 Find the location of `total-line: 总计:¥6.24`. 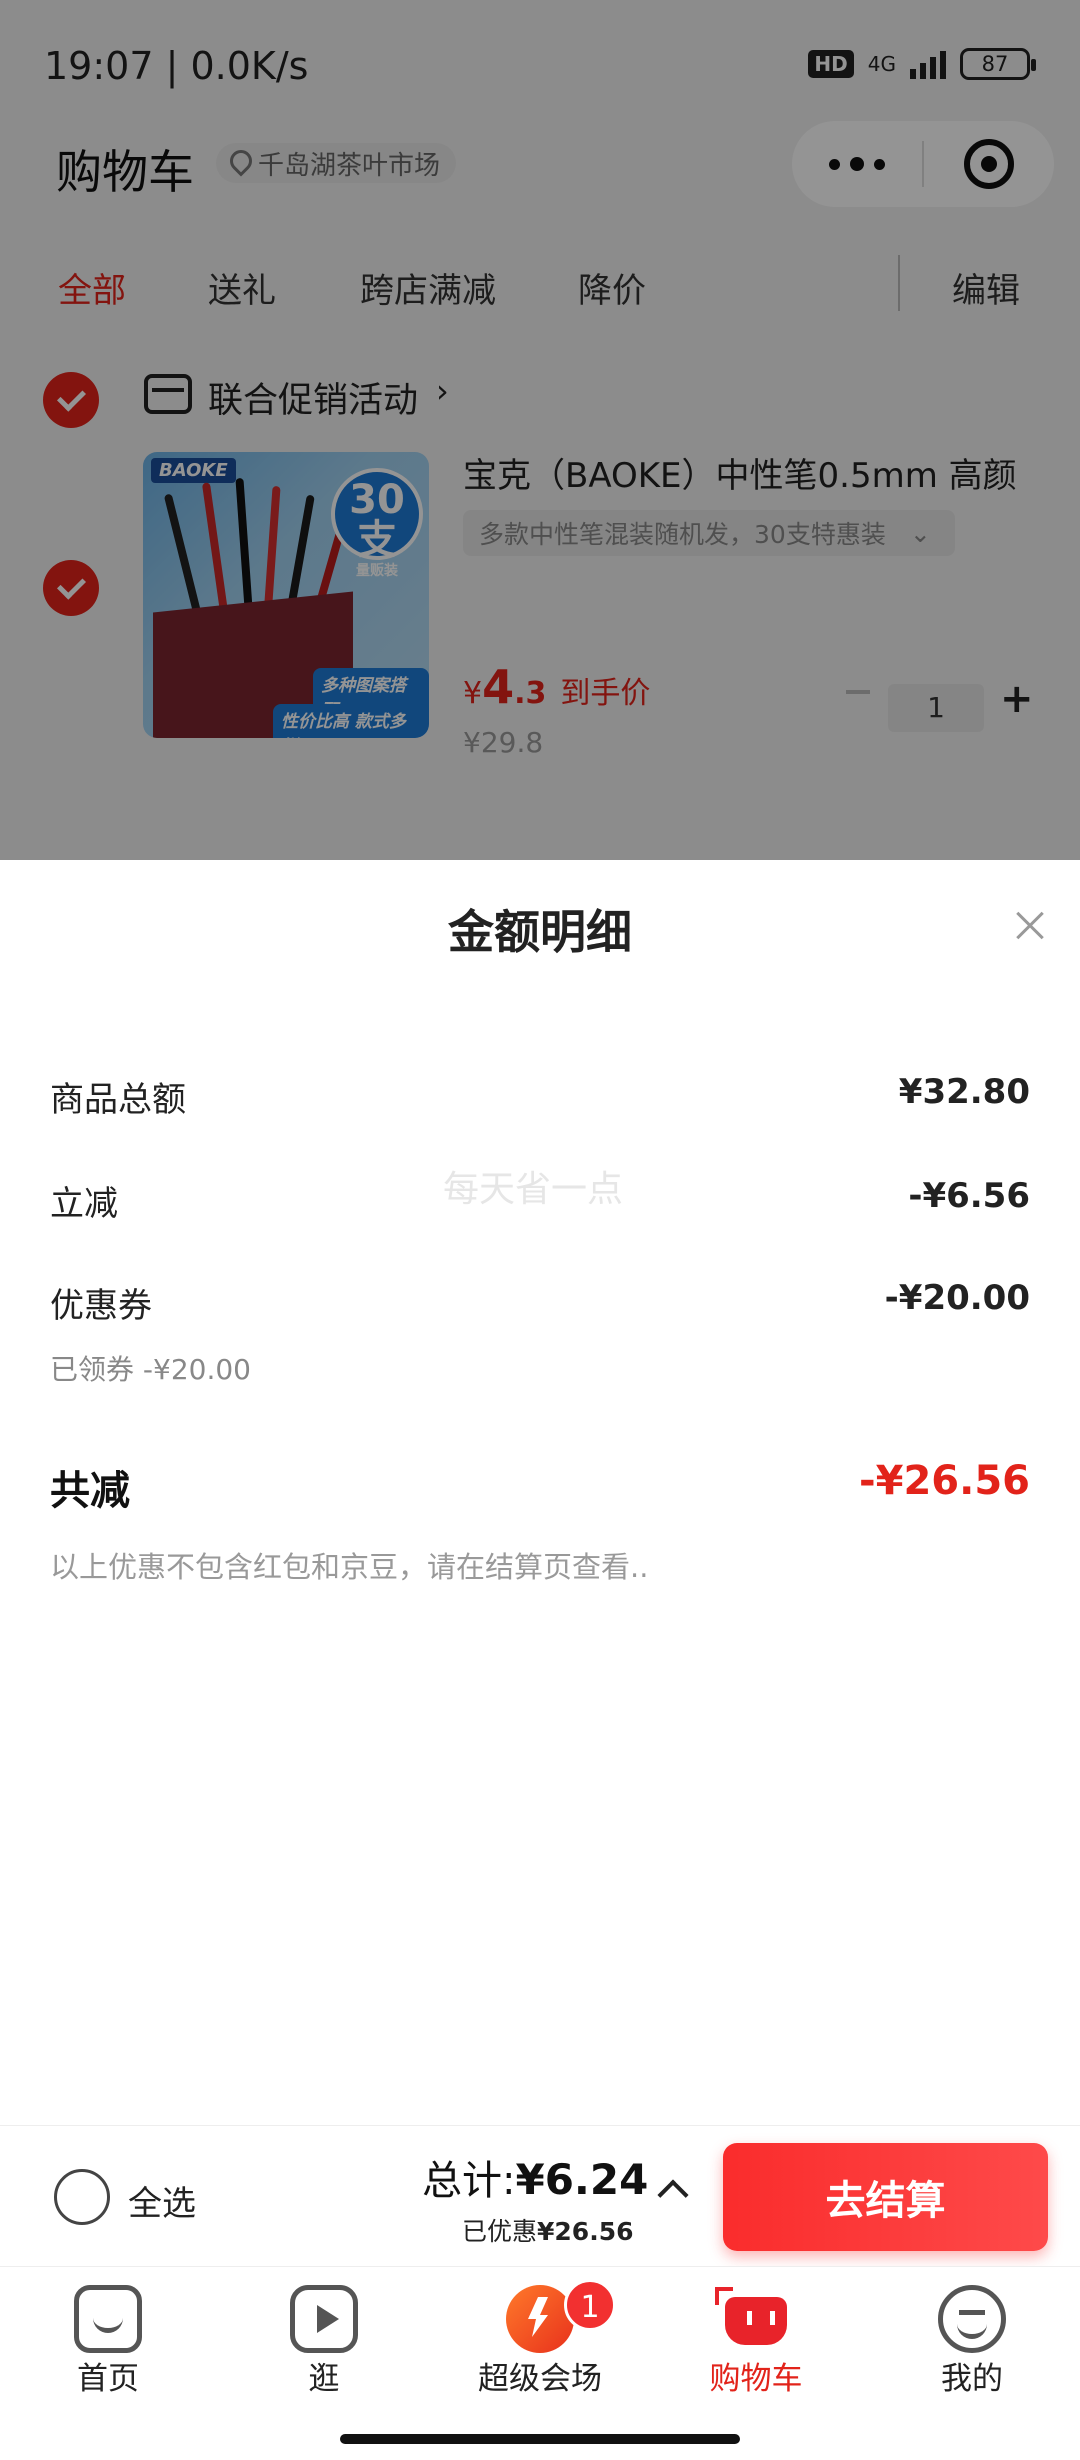

total-line: 总计:¥6.24 is located at coordinates (535, 2177).